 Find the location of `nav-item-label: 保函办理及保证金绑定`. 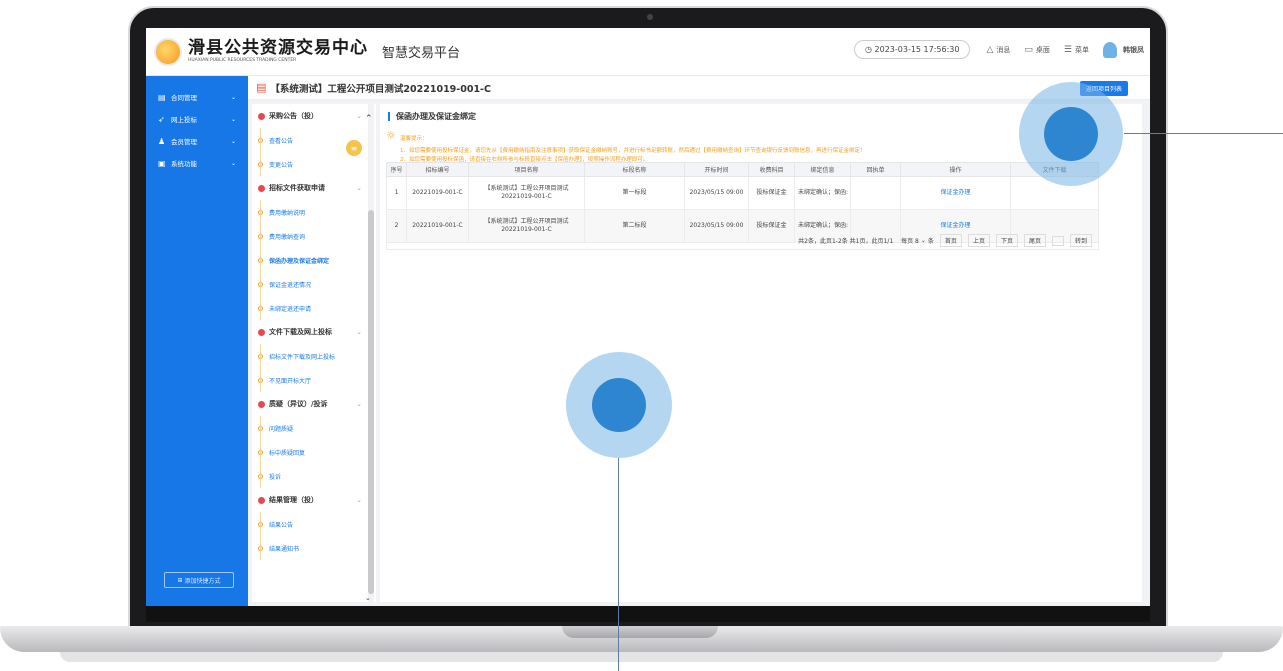

nav-item-label: 保函办理及保证金绑定 is located at coordinates (299, 261).